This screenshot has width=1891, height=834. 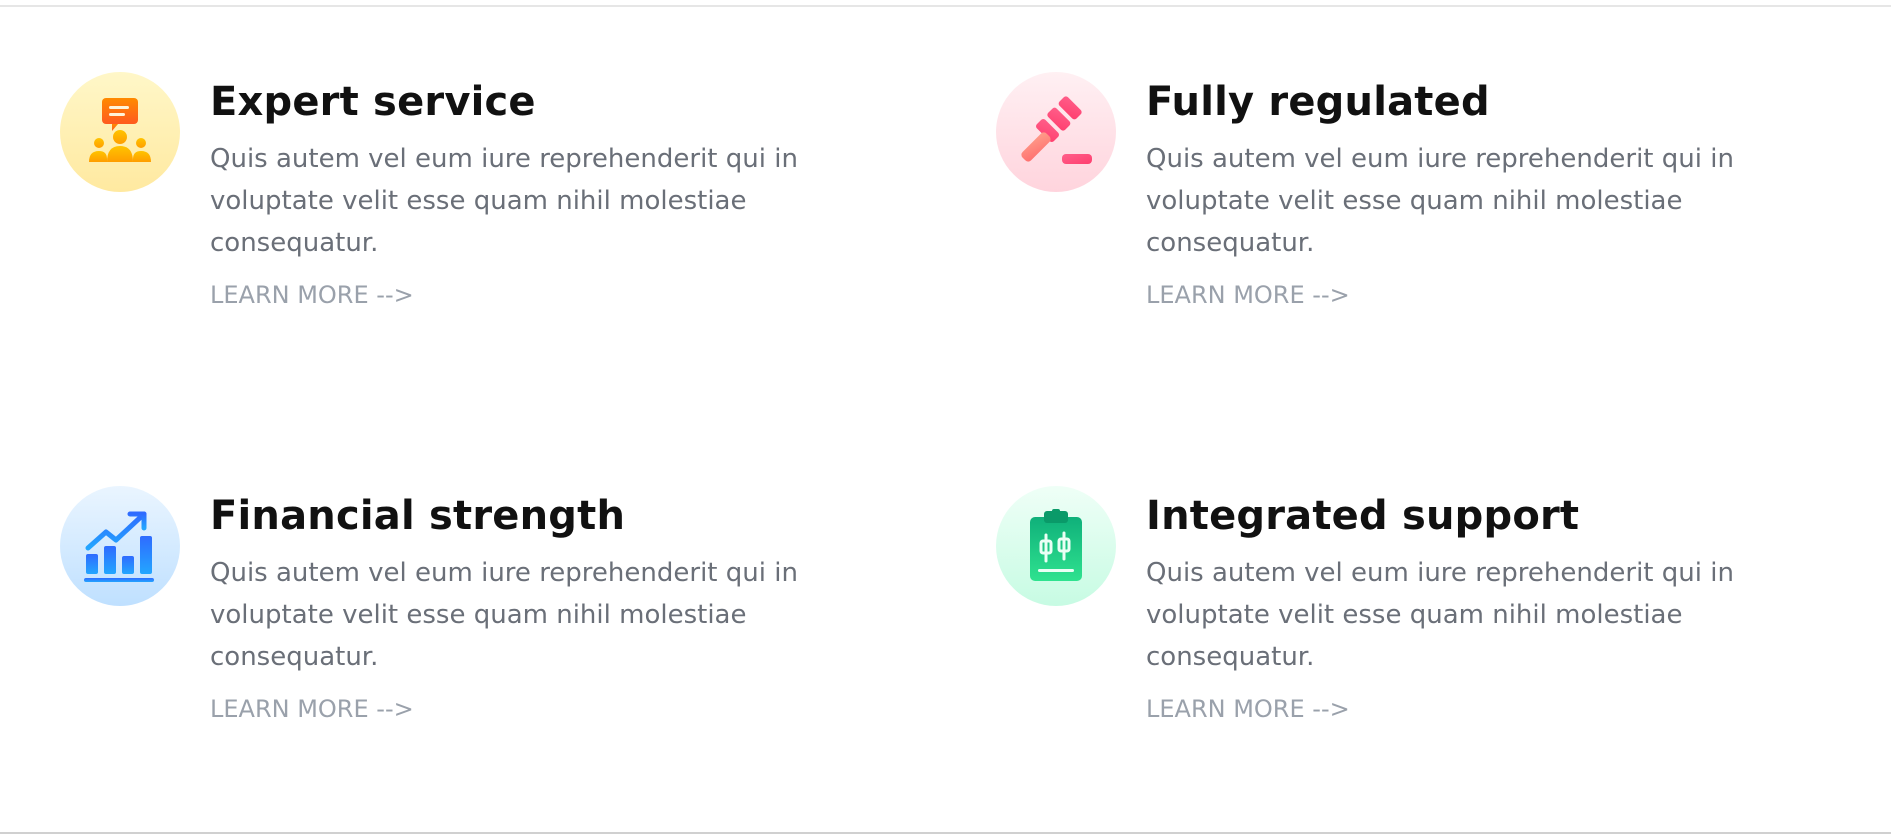 What do you see at coordinates (1318, 102) in the screenshot?
I see `feature-title: Fully regulated` at bounding box center [1318, 102].